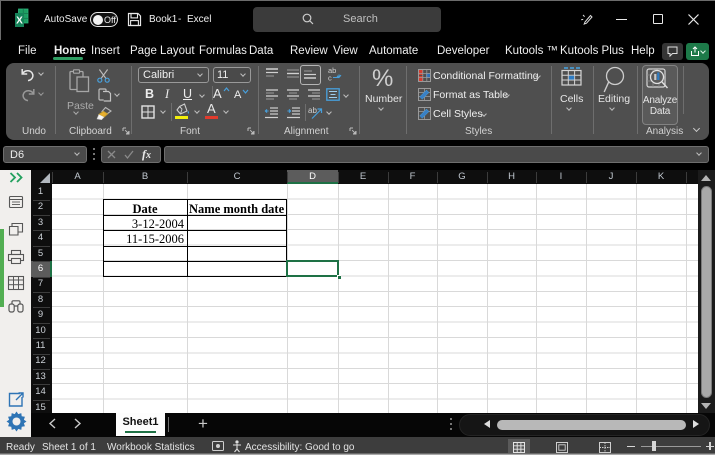 This screenshot has width=715, height=455. I want to click on svg-text: c, so click(330, 78).